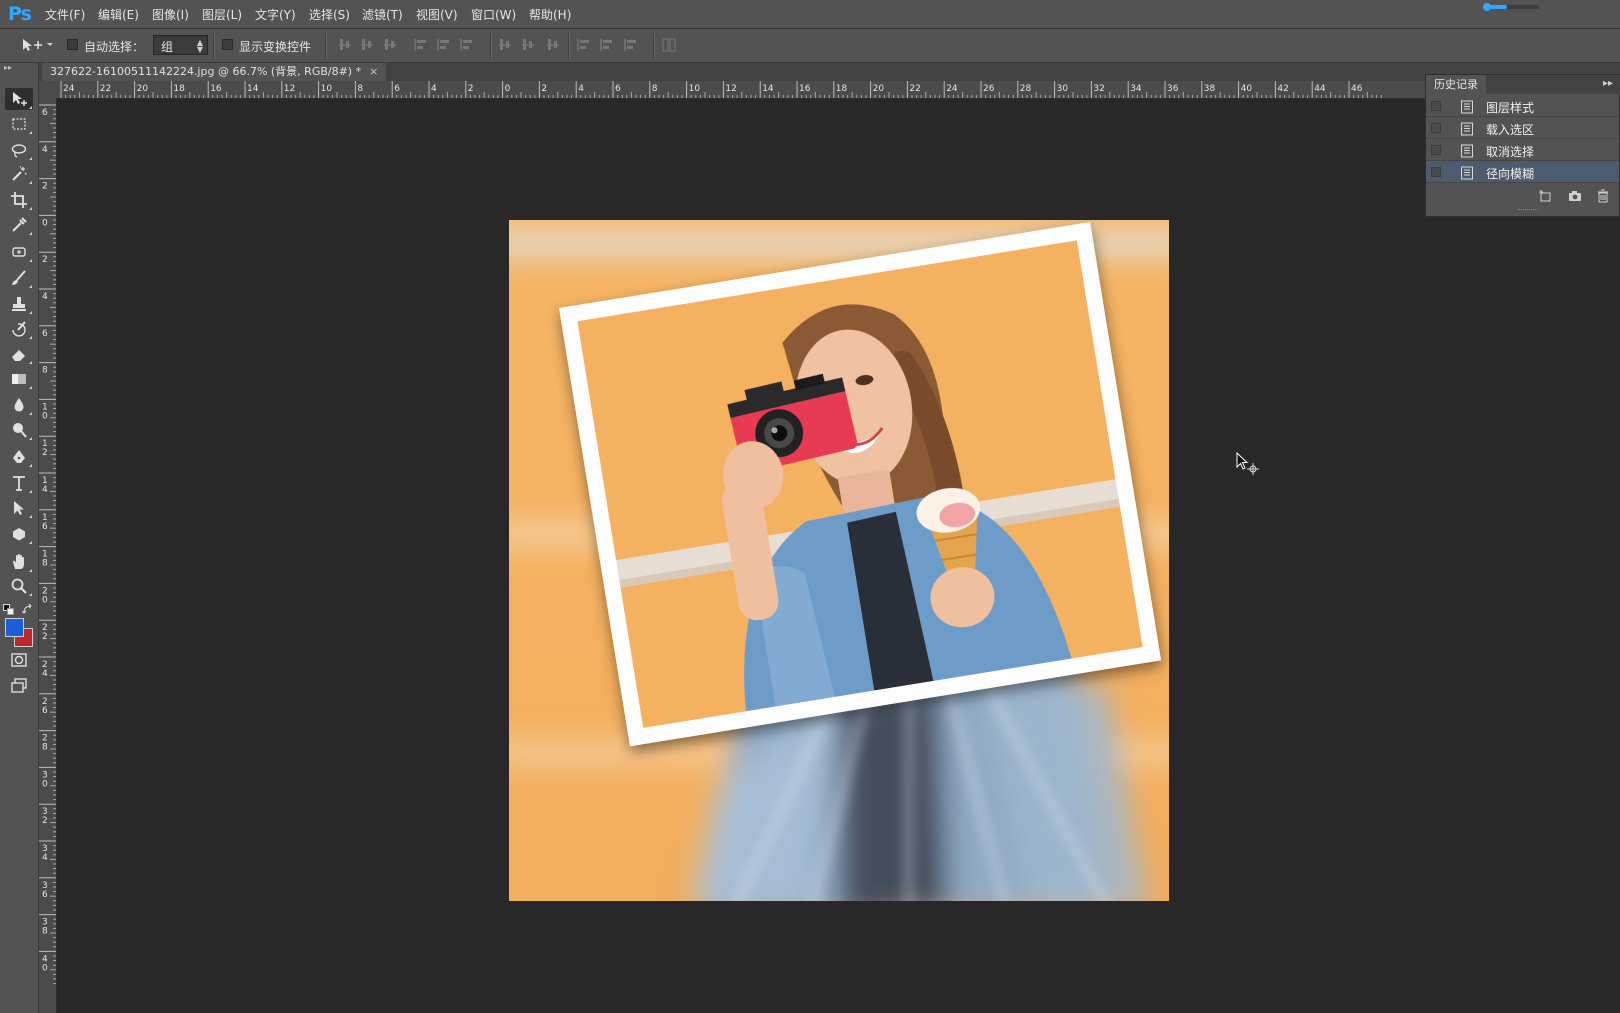  What do you see at coordinates (505, 45) in the screenshot?
I see `distribute-top-edges-button` at bounding box center [505, 45].